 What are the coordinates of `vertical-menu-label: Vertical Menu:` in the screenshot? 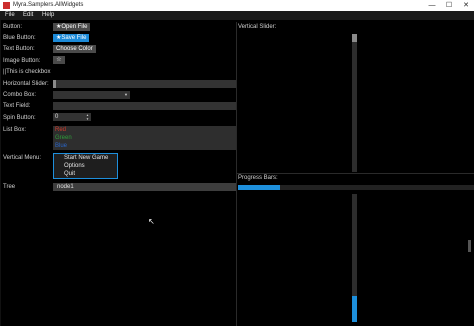 It's located at (22, 158).